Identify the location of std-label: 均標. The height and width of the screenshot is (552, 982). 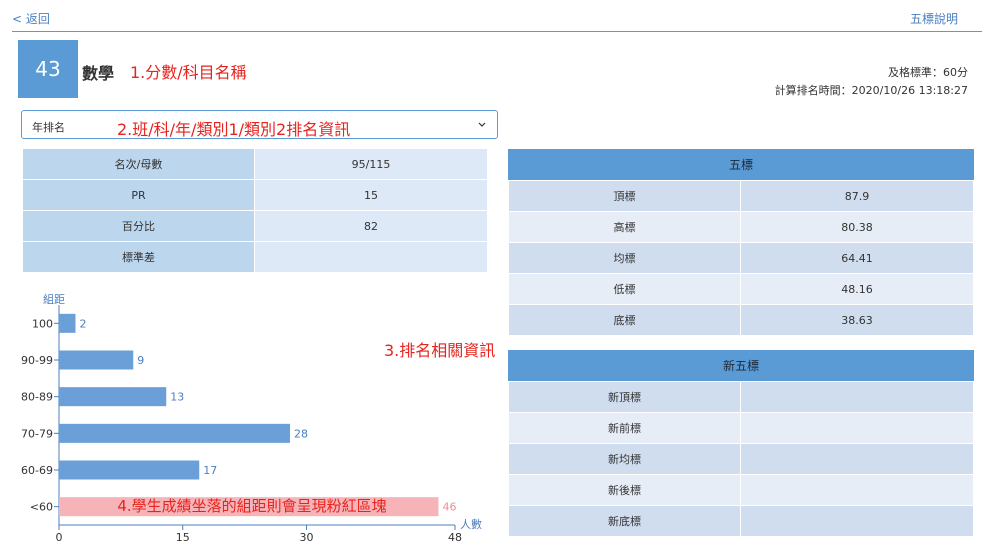
(624, 258).